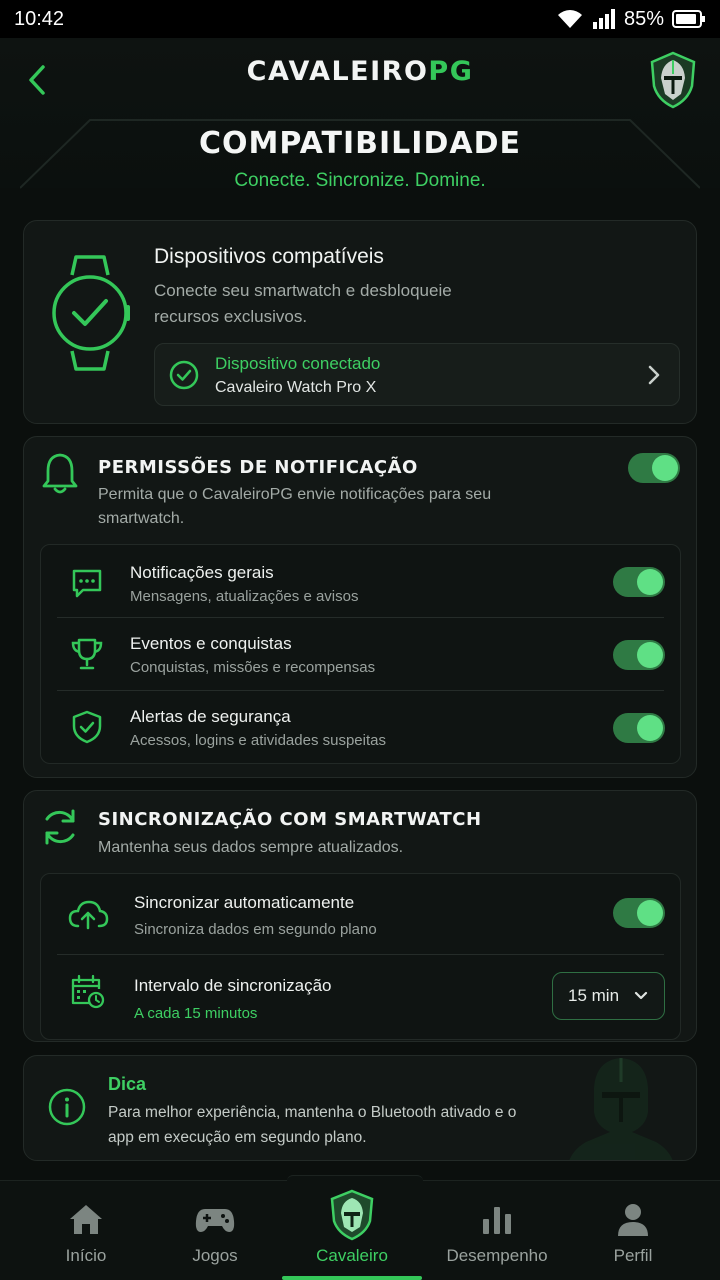 The height and width of the screenshot is (1280, 720). Describe the element at coordinates (569, 19) in the screenshot. I see `wifi-icon` at that location.